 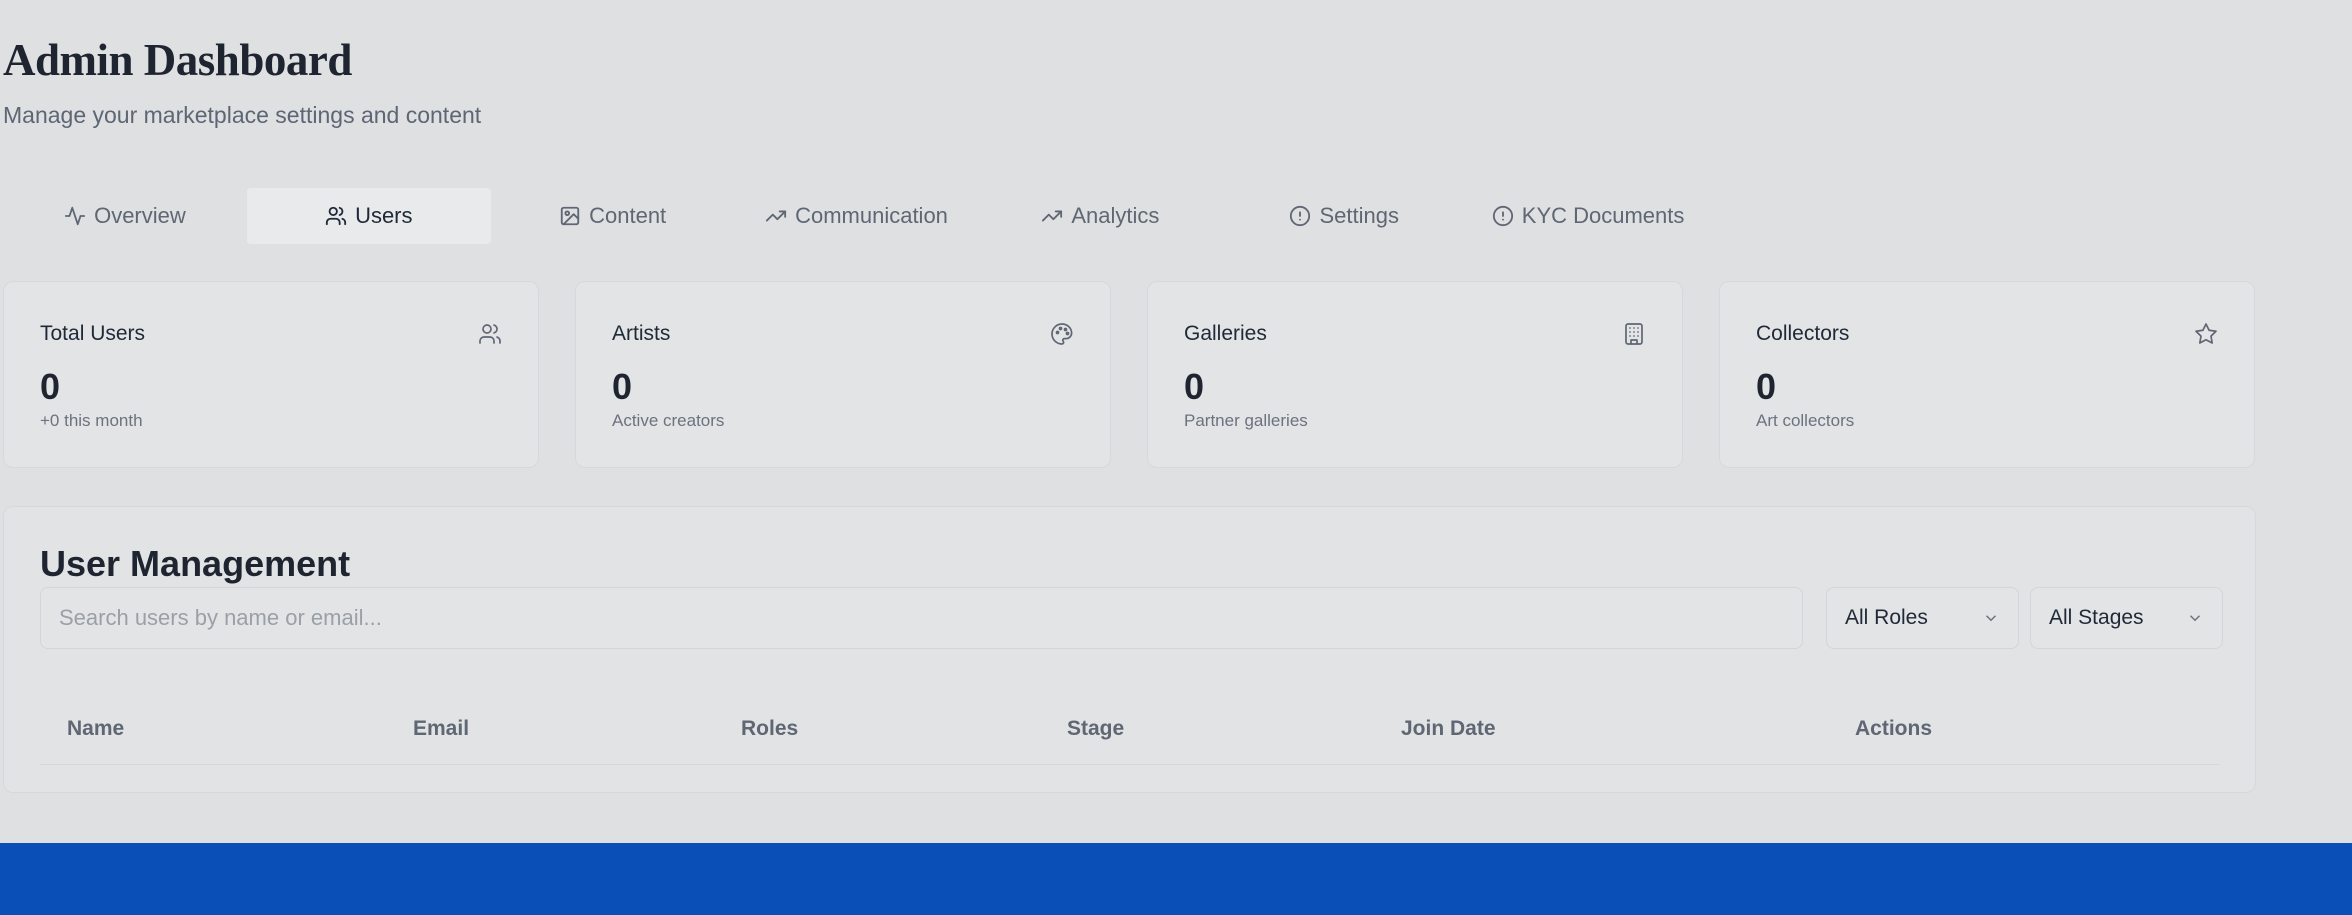 I want to click on stat-card-collectors: Collectors 0 Art collectors, so click(x=1987, y=374).